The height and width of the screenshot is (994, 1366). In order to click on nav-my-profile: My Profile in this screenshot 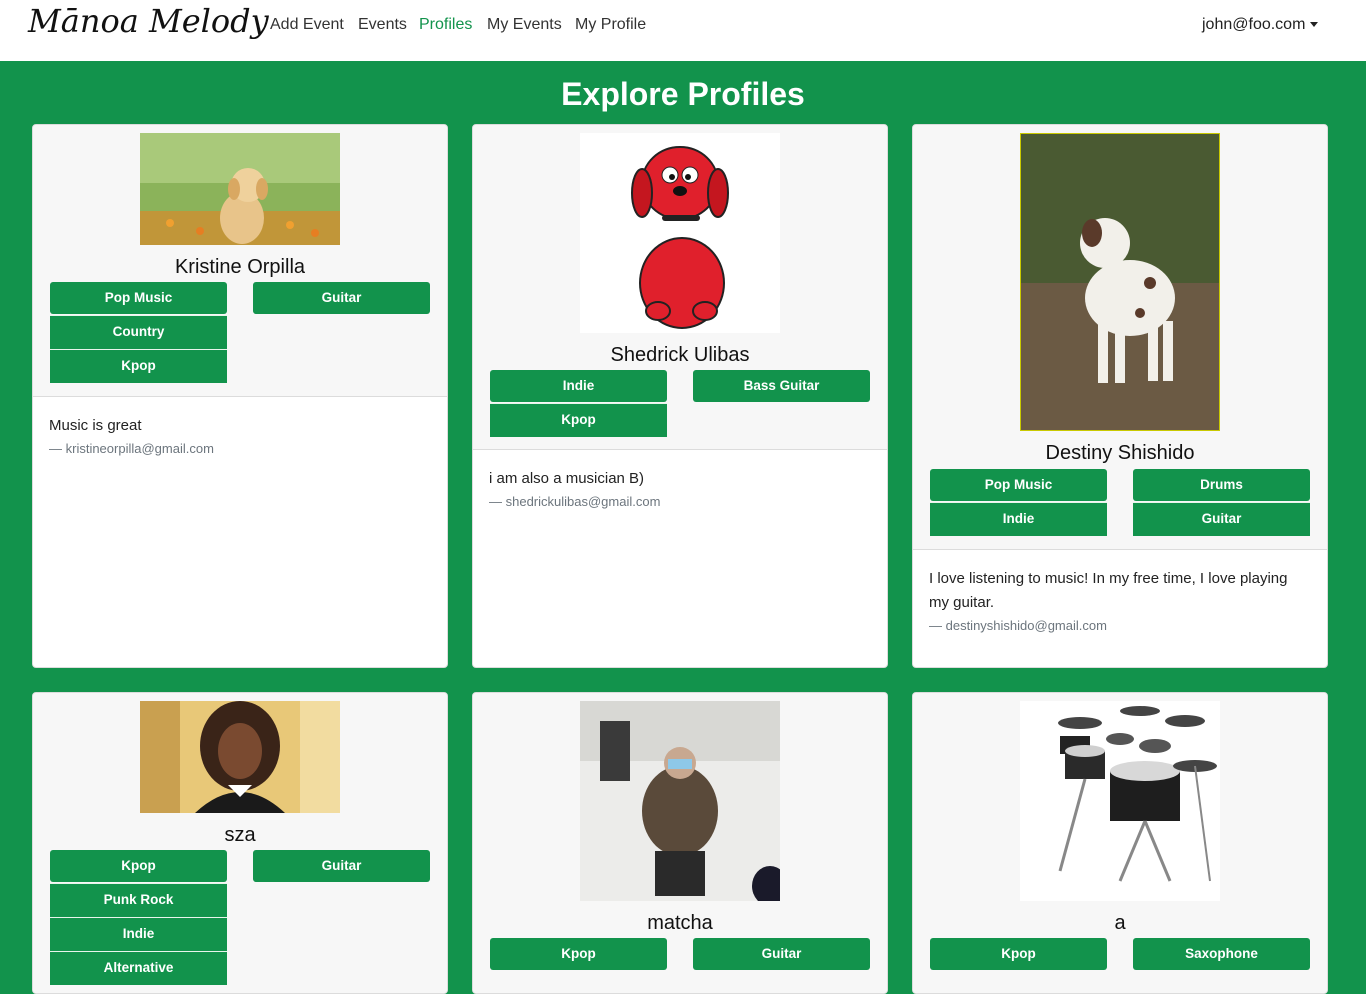, I will do `click(610, 25)`.